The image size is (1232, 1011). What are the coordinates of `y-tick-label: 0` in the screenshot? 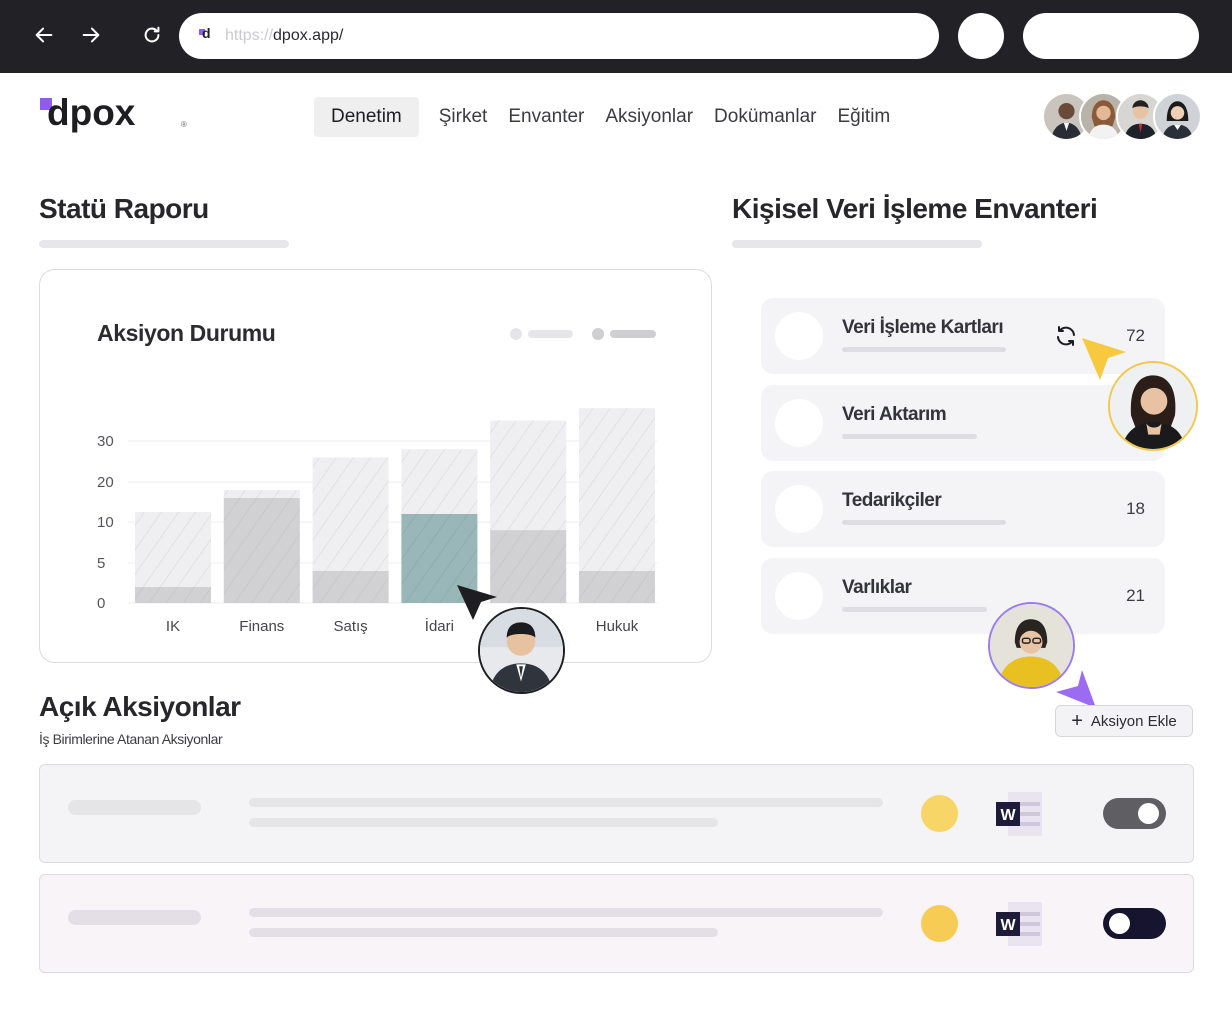 It's located at (101, 603).